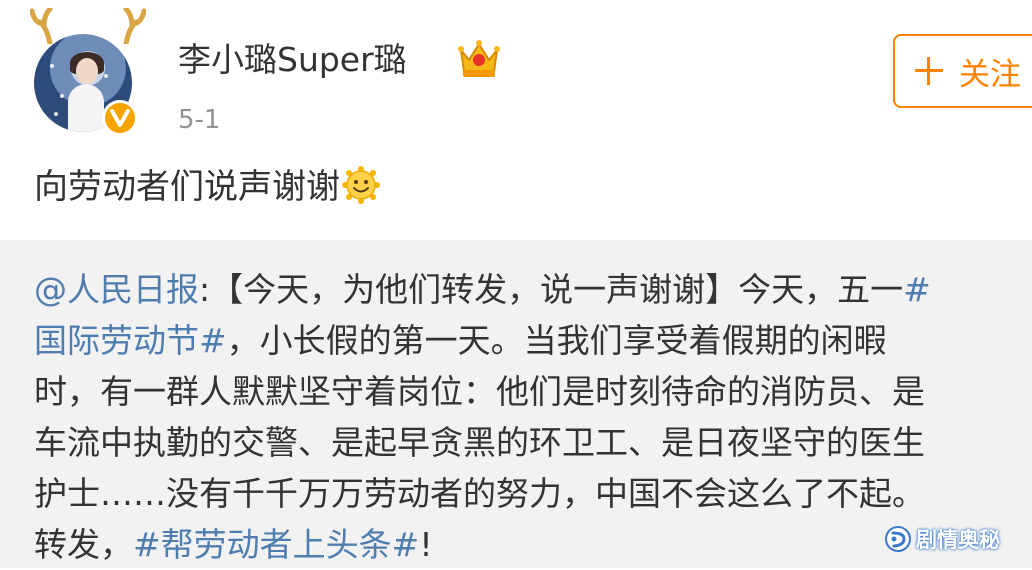 This screenshot has height=570, width=1032. I want to click on smile-emoji-icon, so click(361, 185).